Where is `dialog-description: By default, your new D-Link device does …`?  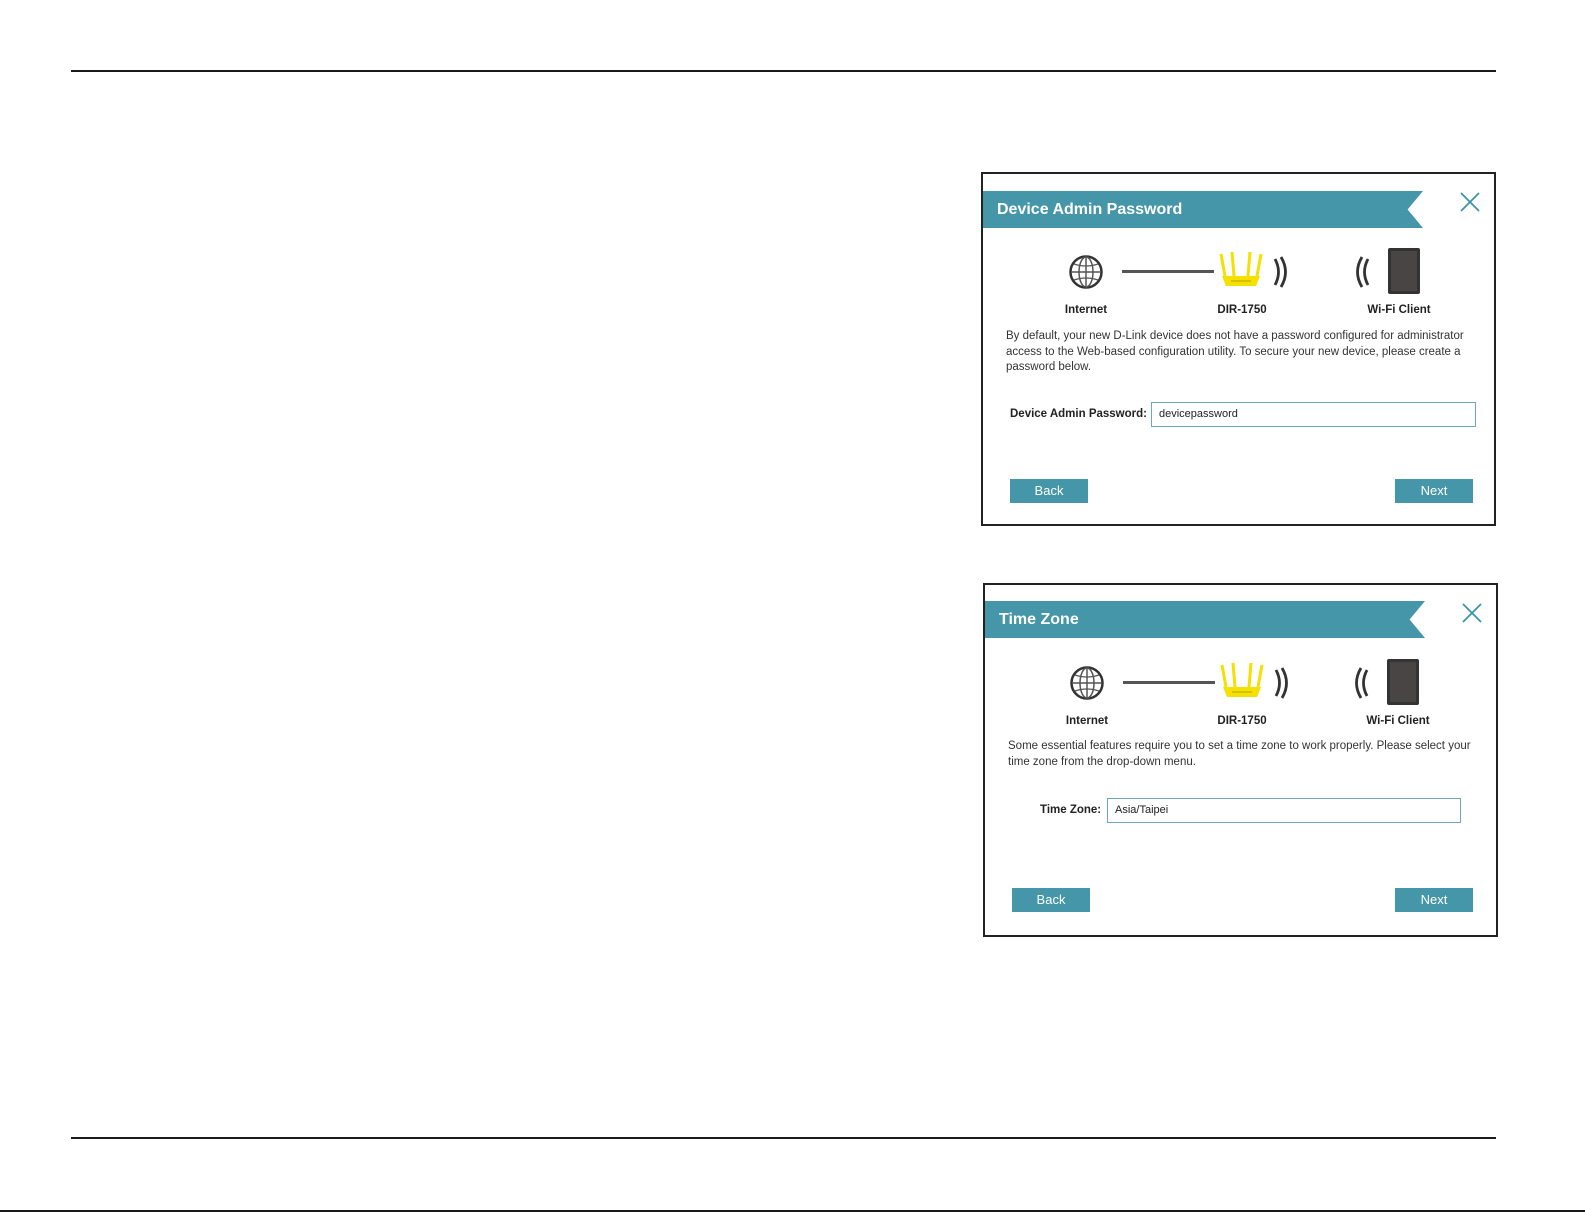 dialog-description: By default, your new D-Link device does … is located at coordinates (1235, 351).